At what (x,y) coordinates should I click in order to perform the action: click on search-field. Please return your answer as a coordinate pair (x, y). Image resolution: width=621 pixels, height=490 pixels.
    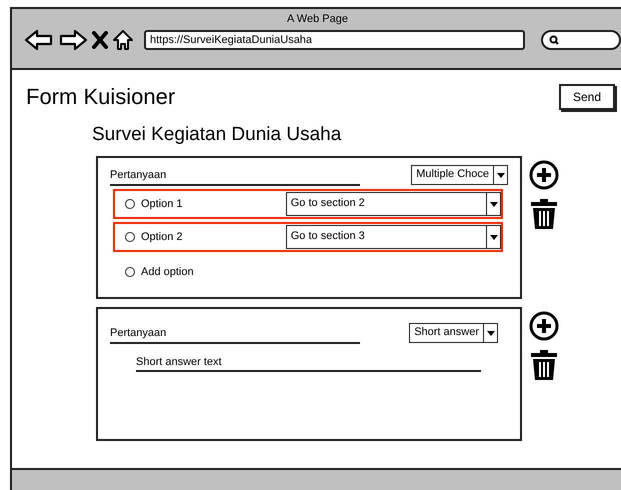
    Looking at the image, I should click on (581, 40).